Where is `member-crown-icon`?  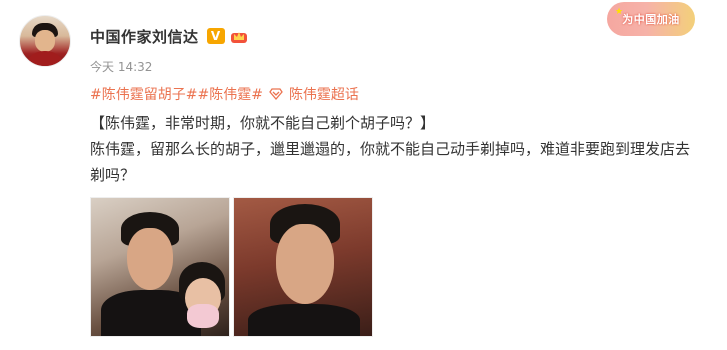
member-crown-icon is located at coordinates (238, 37).